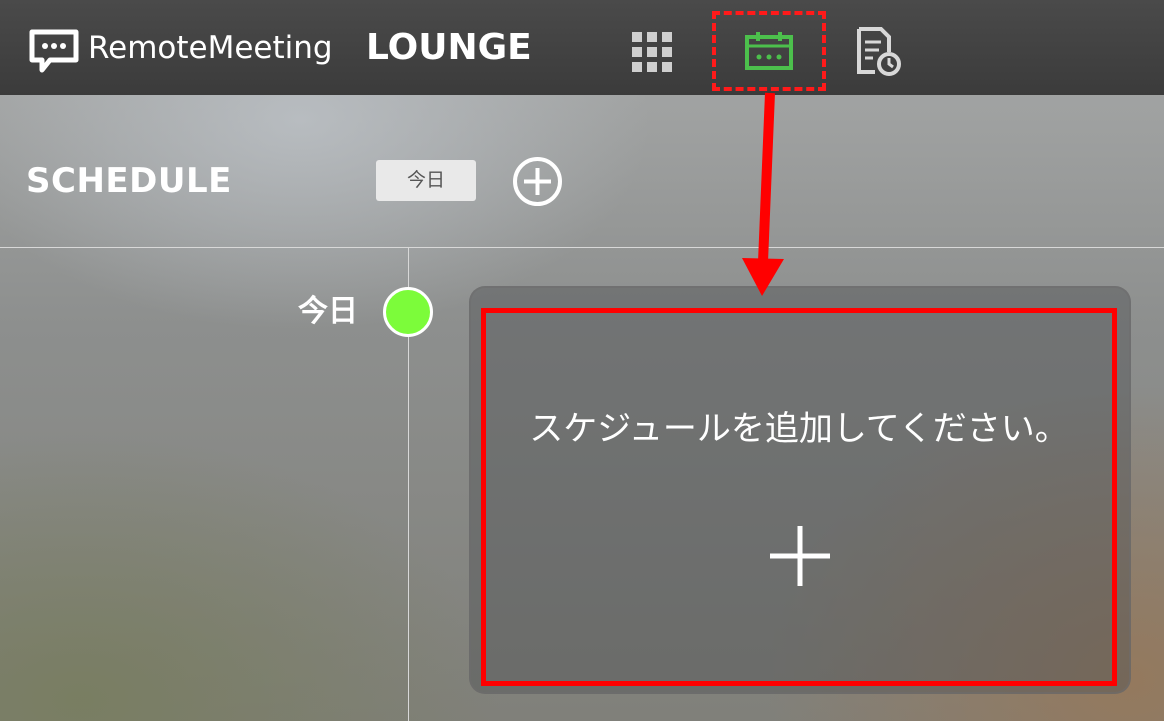 The width and height of the screenshot is (1164, 721). I want to click on schedule-title: SCHEDULE, so click(129, 181).